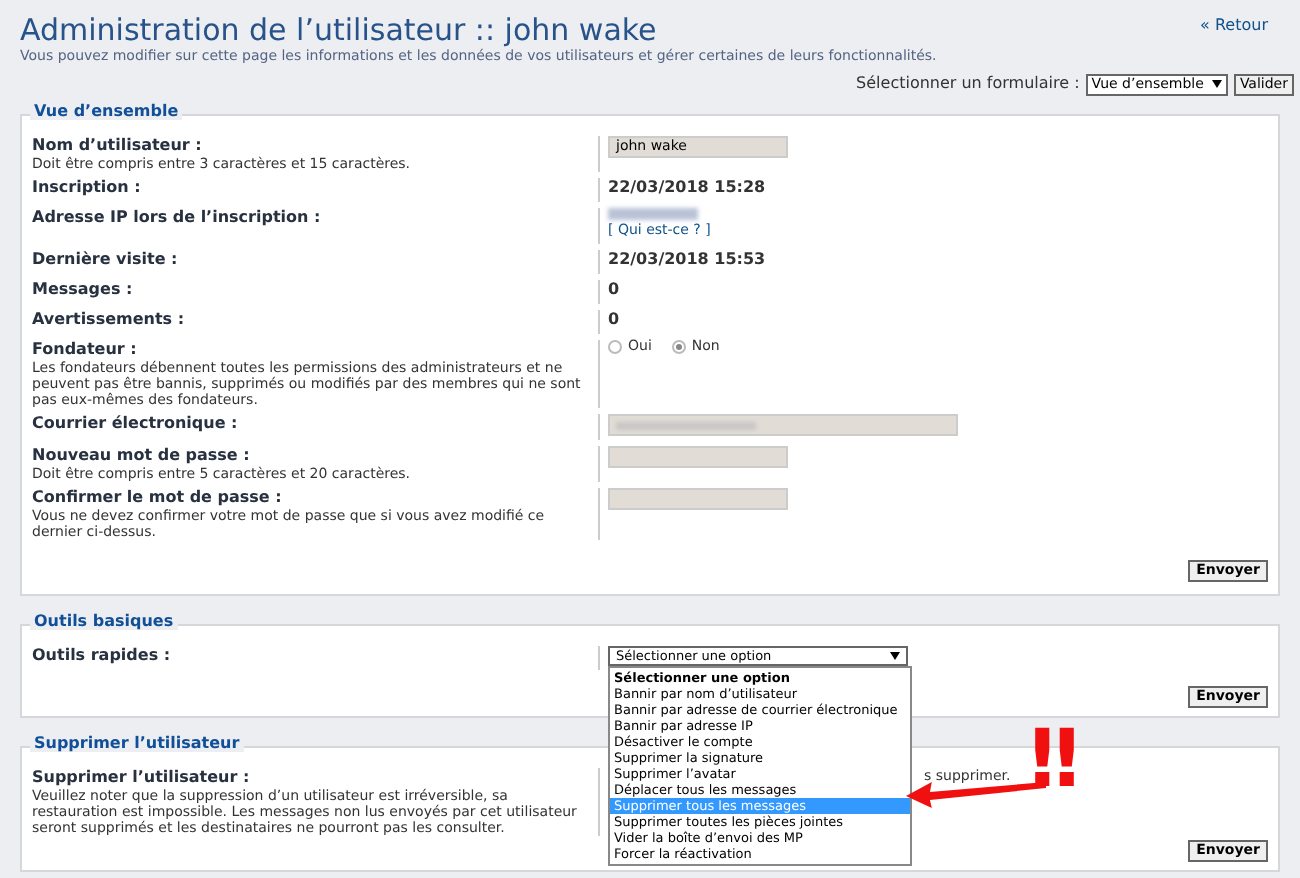 The width and height of the screenshot is (1300, 878). I want to click on field-label: Fondateur :, so click(85, 350).